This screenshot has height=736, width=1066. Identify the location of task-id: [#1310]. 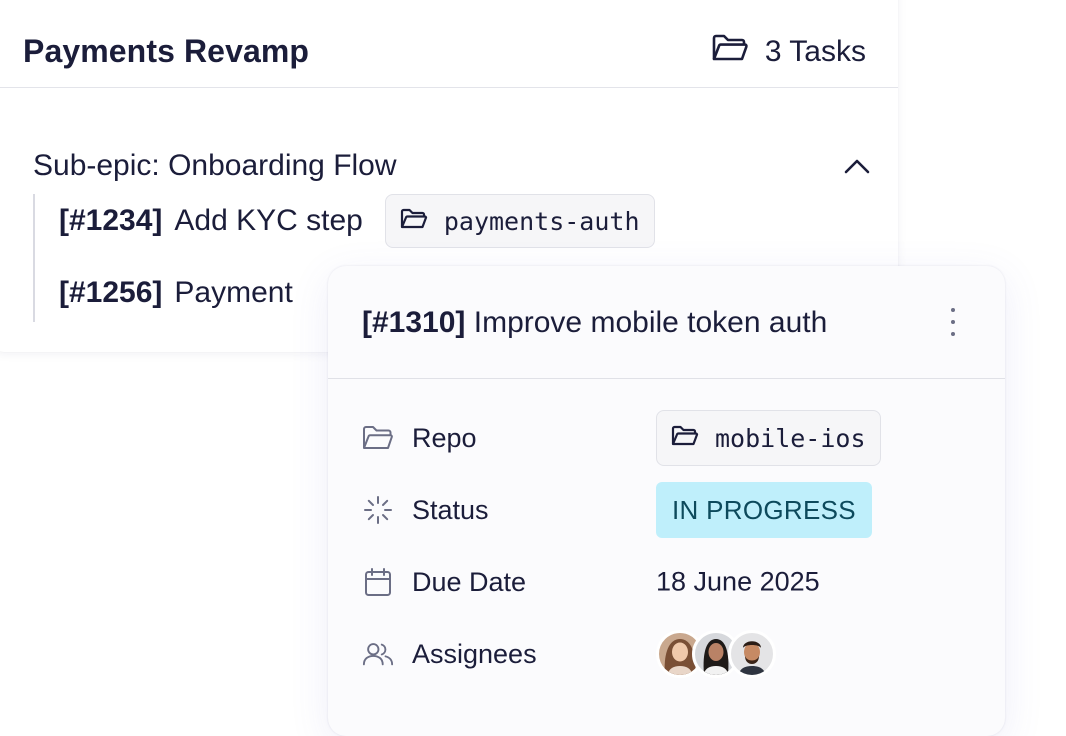
(414, 322).